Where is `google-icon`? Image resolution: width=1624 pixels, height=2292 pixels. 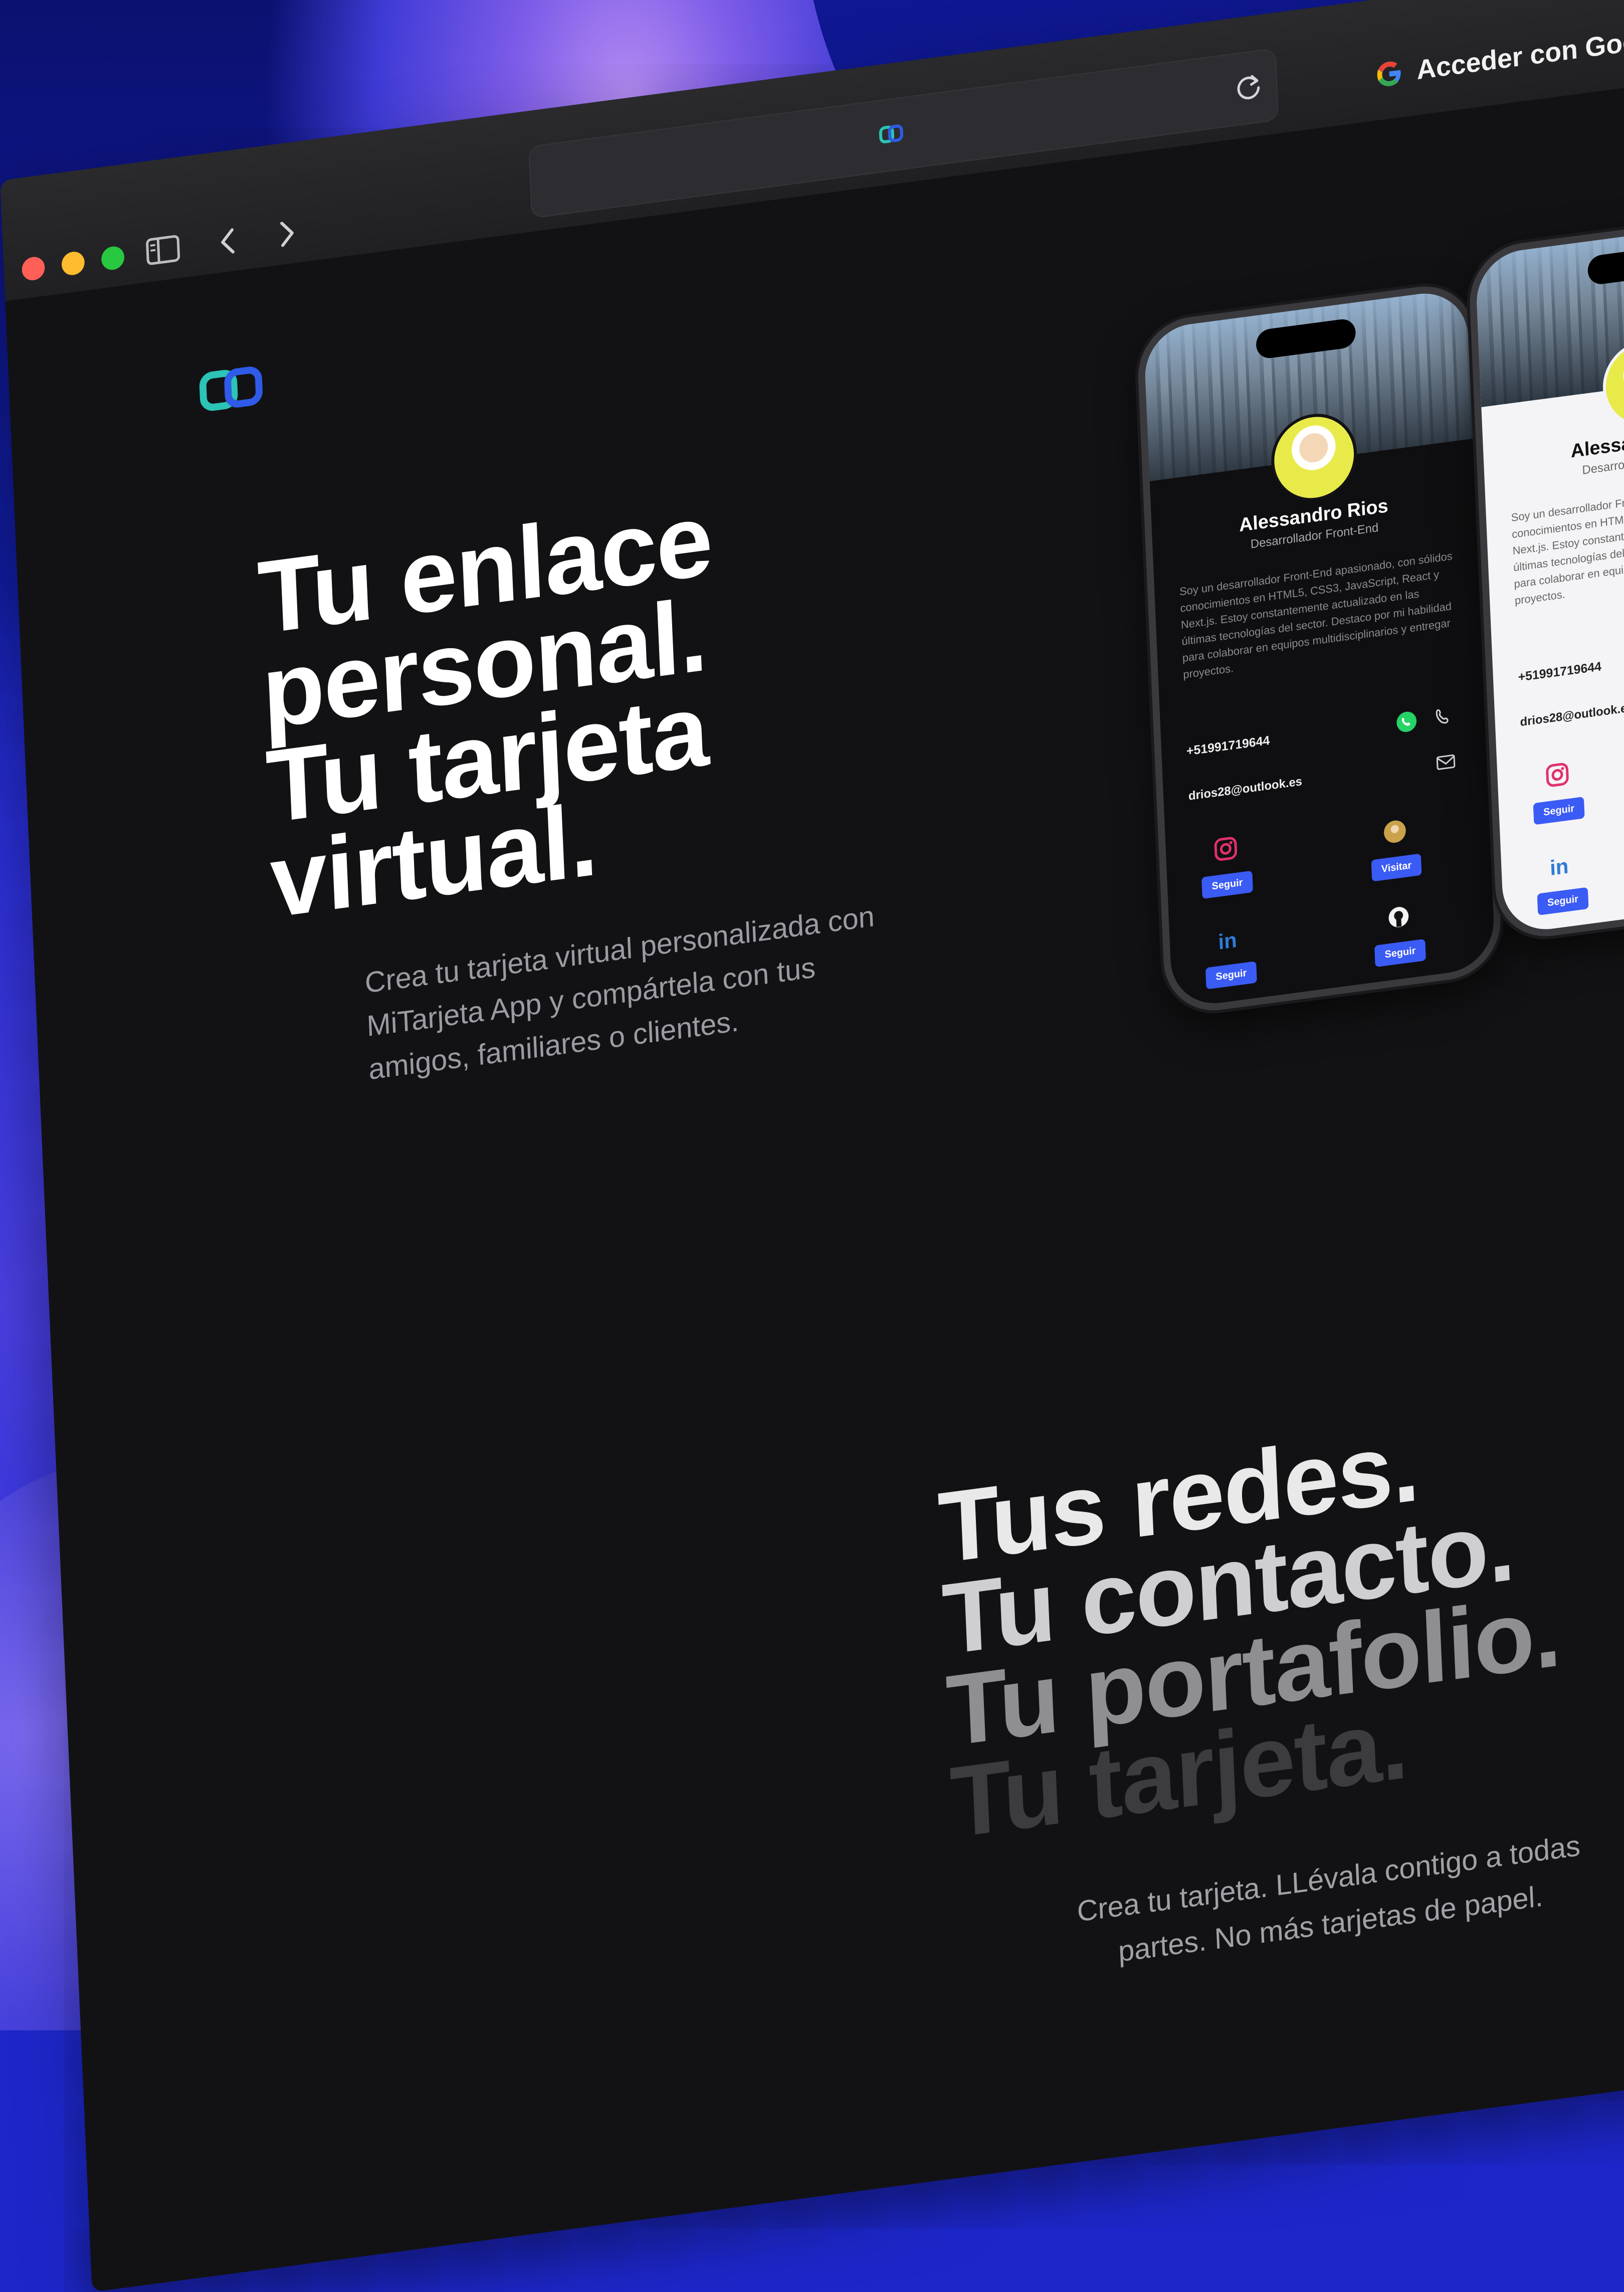
google-icon is located at coordinates (1389, 74).